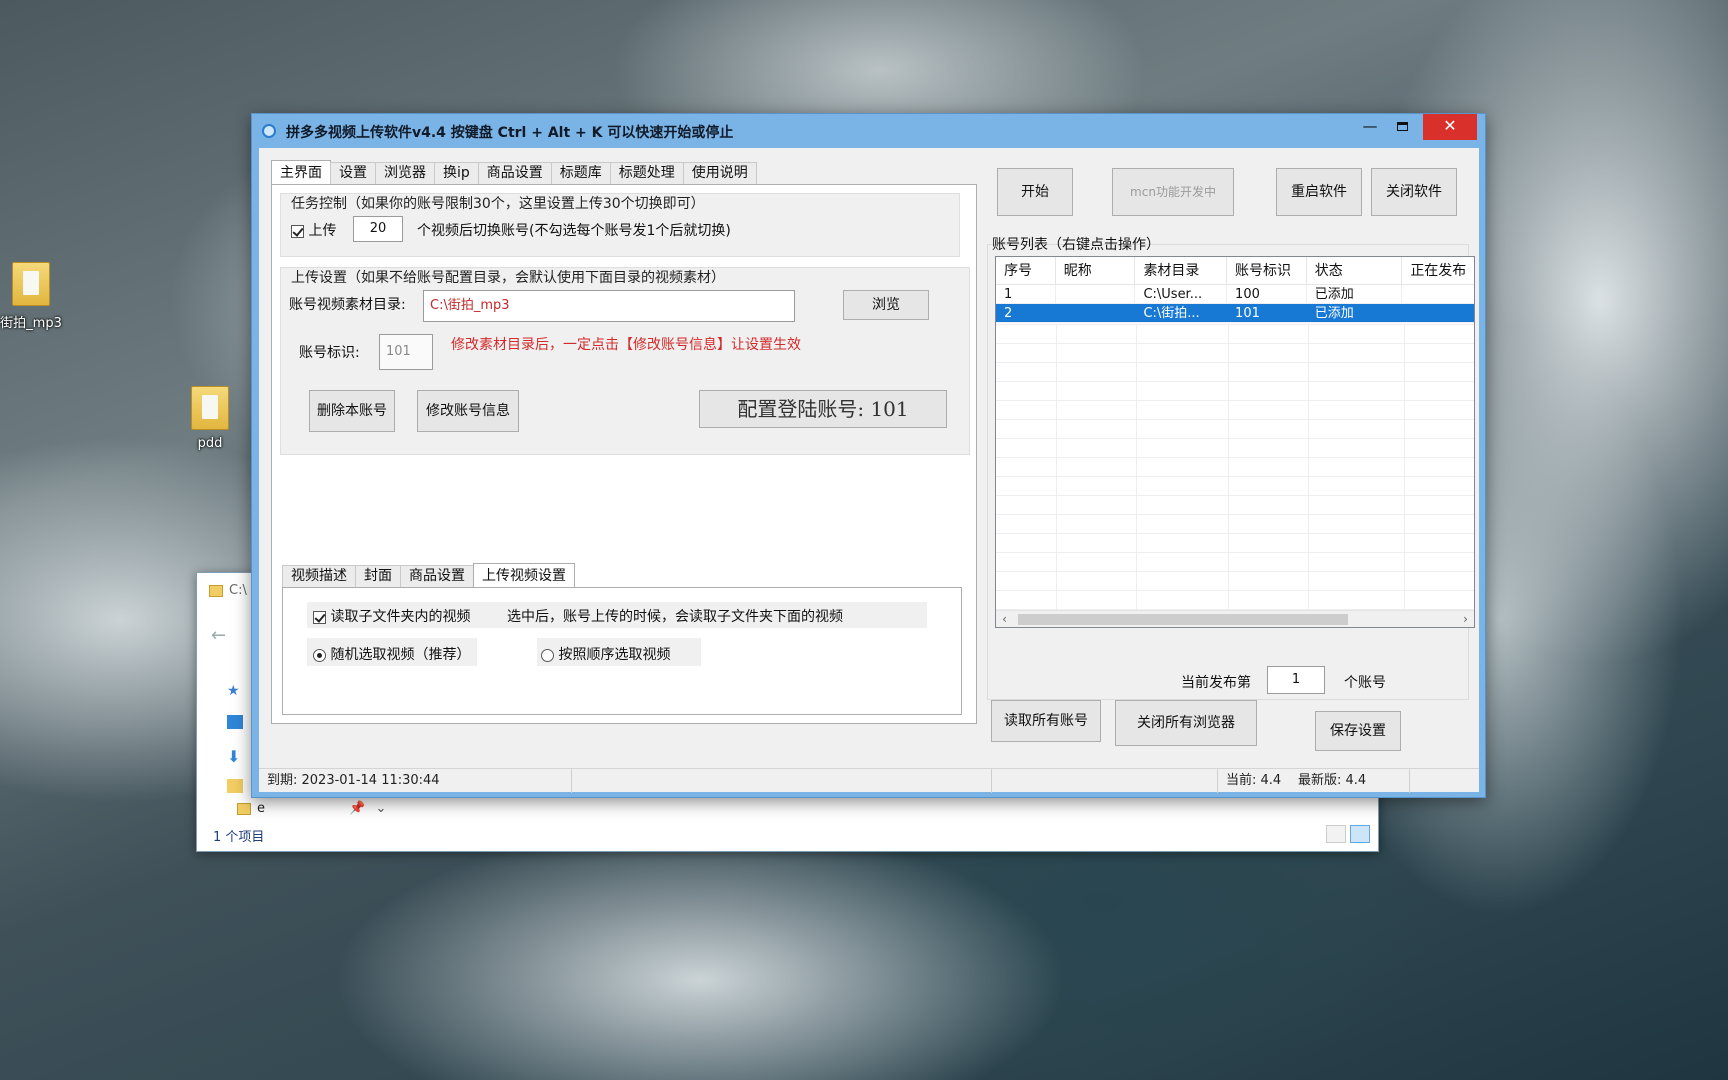 The height and width of the screenshot is (1080, 1728). What do you see at coordinates (380, 808) in the screenshot?
I see `chevron-down-icon: ⌄` at bounding box center [380, 808].